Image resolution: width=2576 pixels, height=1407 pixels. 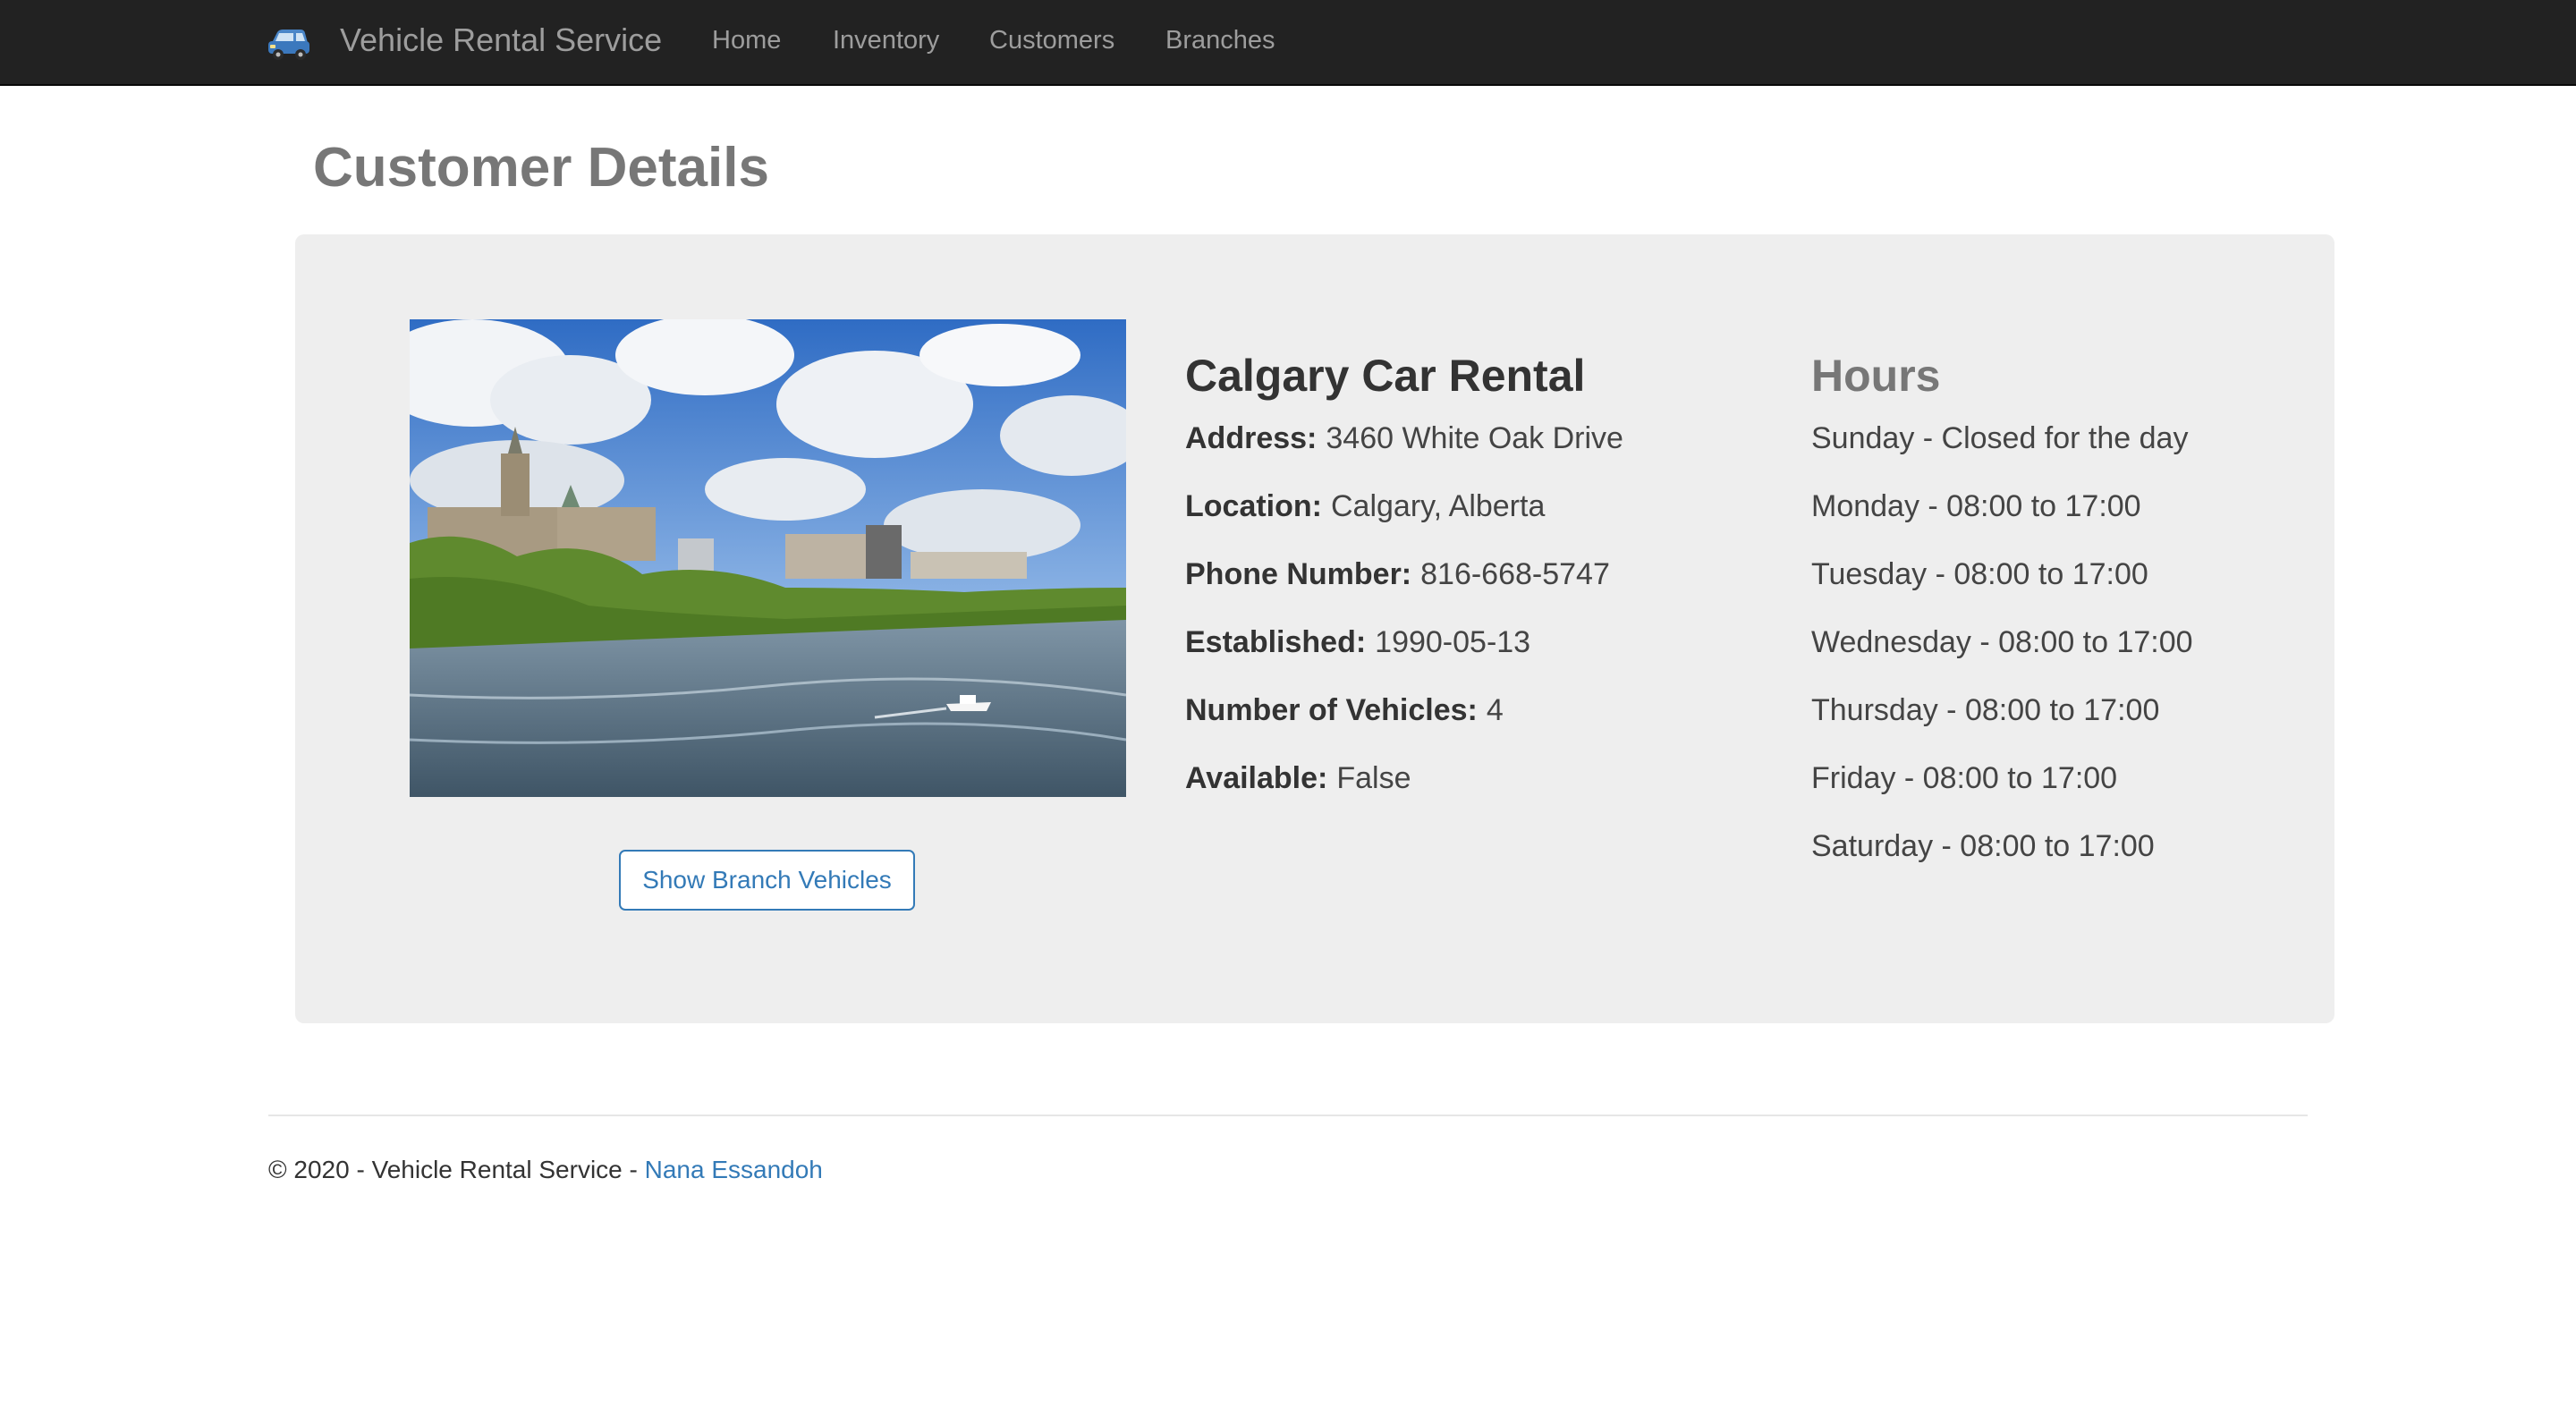 What do you see at coordinates (1495, 710) in the screenshot?
I see `detail-value: 4` at bounding box center [1495, 710].